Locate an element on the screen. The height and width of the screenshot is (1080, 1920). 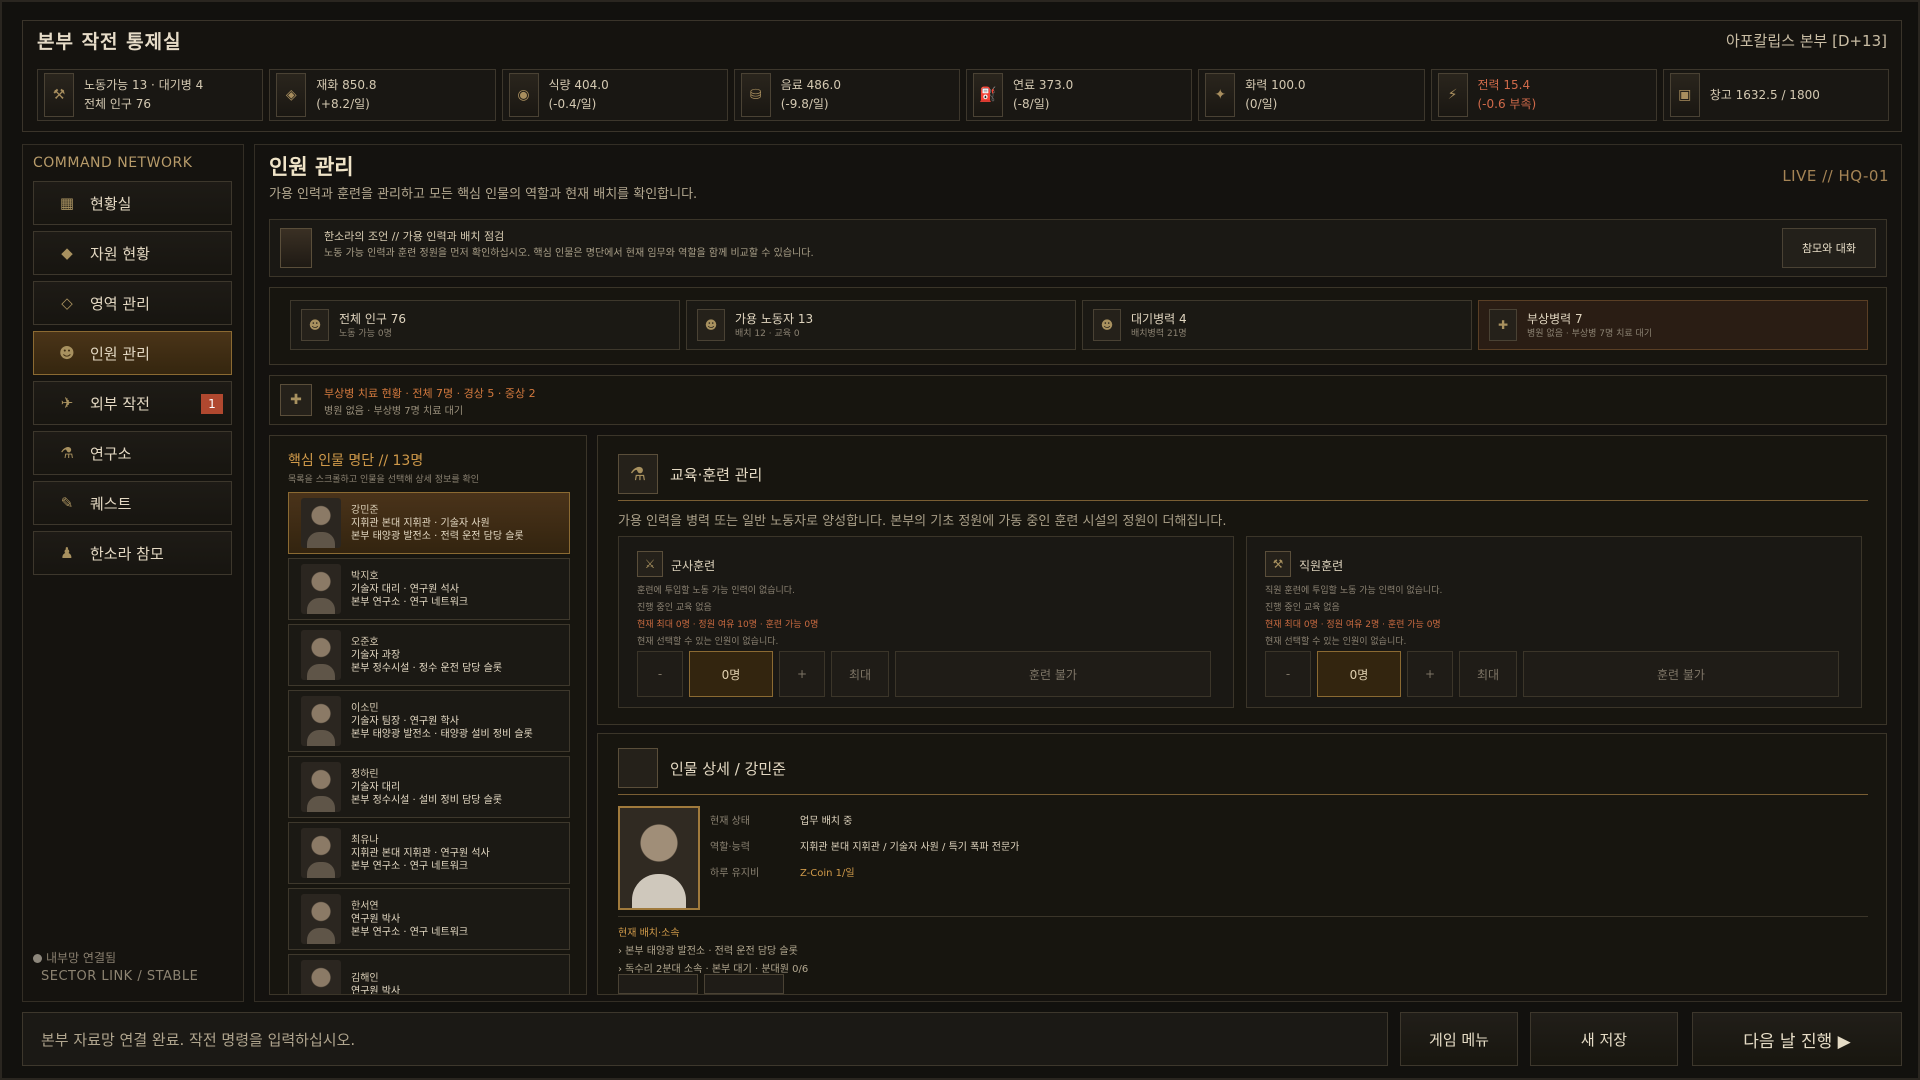
person-name: 김해인 is located at coordinates (365, 978).